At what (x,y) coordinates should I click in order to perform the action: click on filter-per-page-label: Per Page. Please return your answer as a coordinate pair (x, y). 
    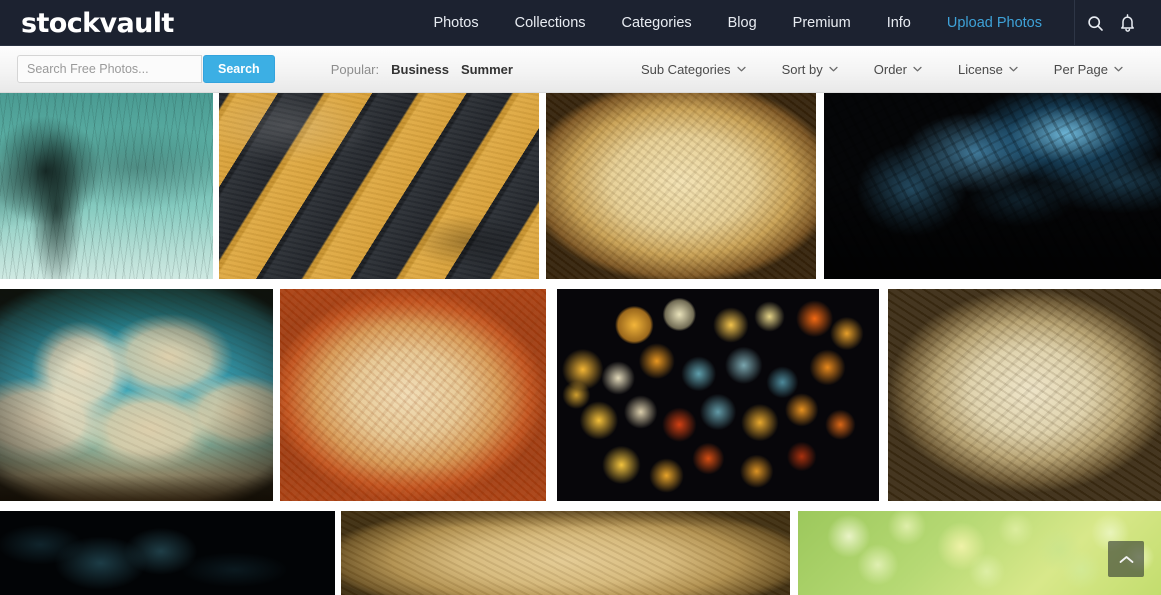
    Looking at the image, I should click on (1080, 69).